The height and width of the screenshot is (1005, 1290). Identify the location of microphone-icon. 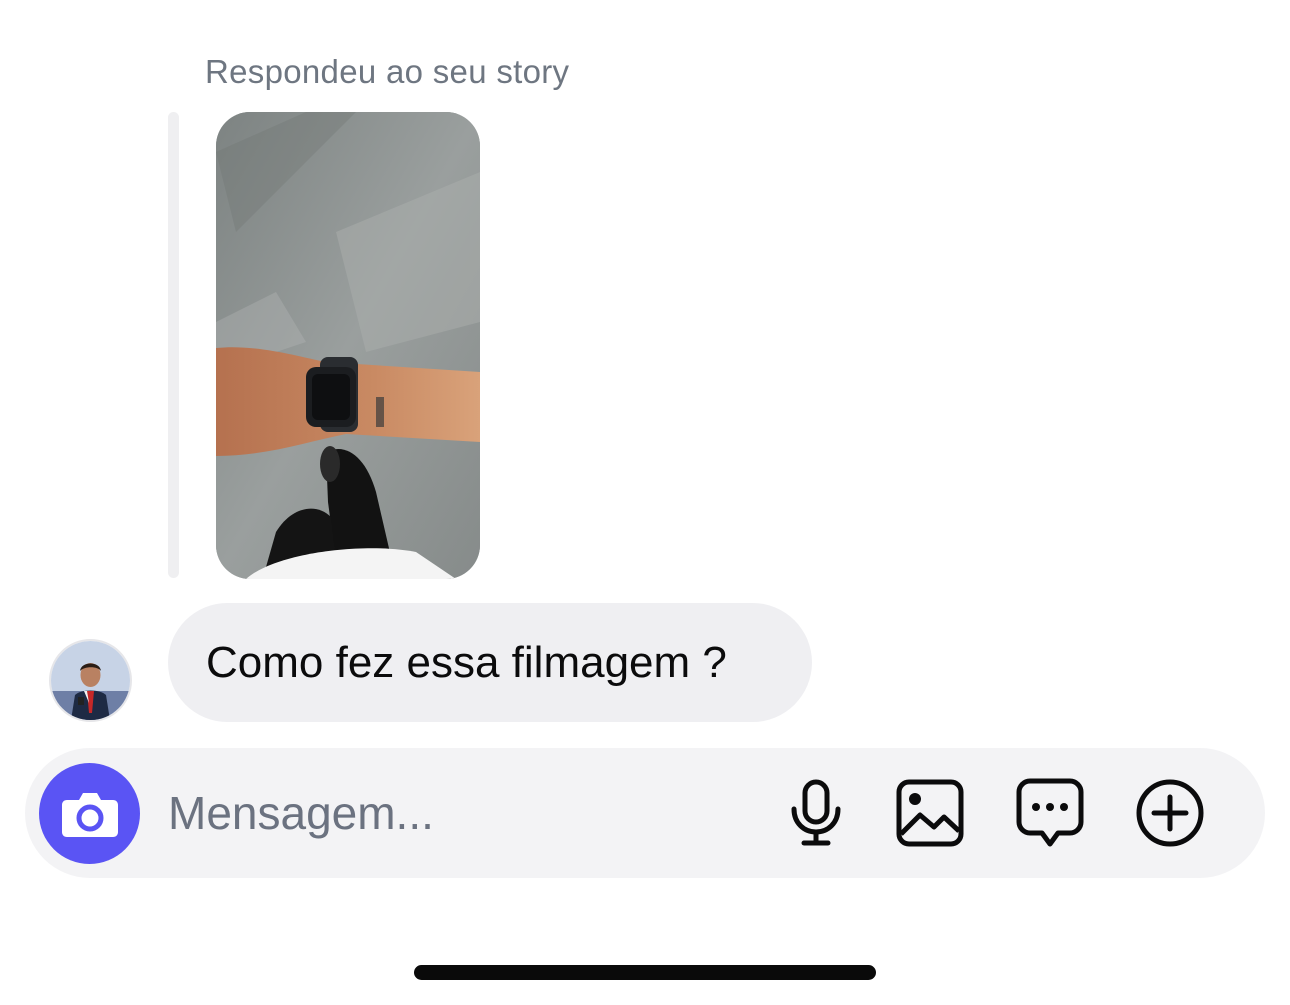
(816, 812).